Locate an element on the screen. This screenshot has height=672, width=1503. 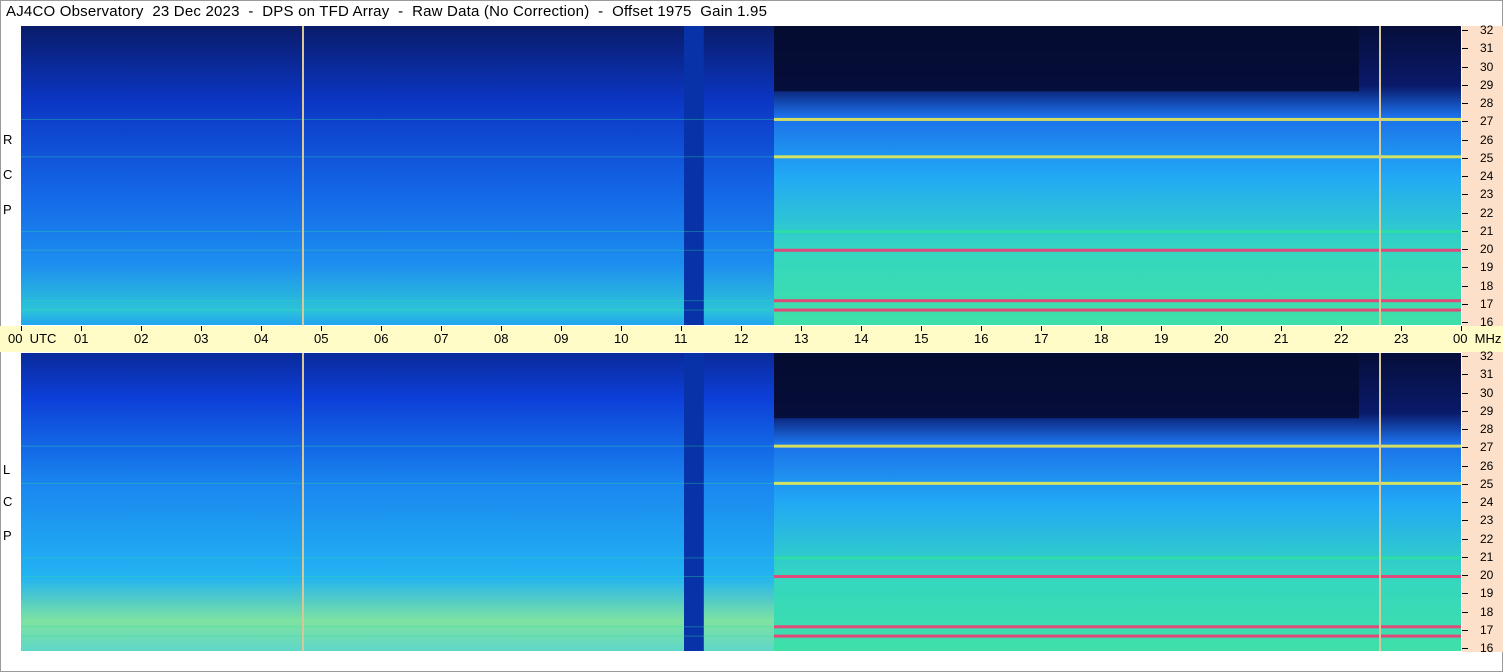
rcp-freq-label-10: 22 is located at coordinates (1487, 212).